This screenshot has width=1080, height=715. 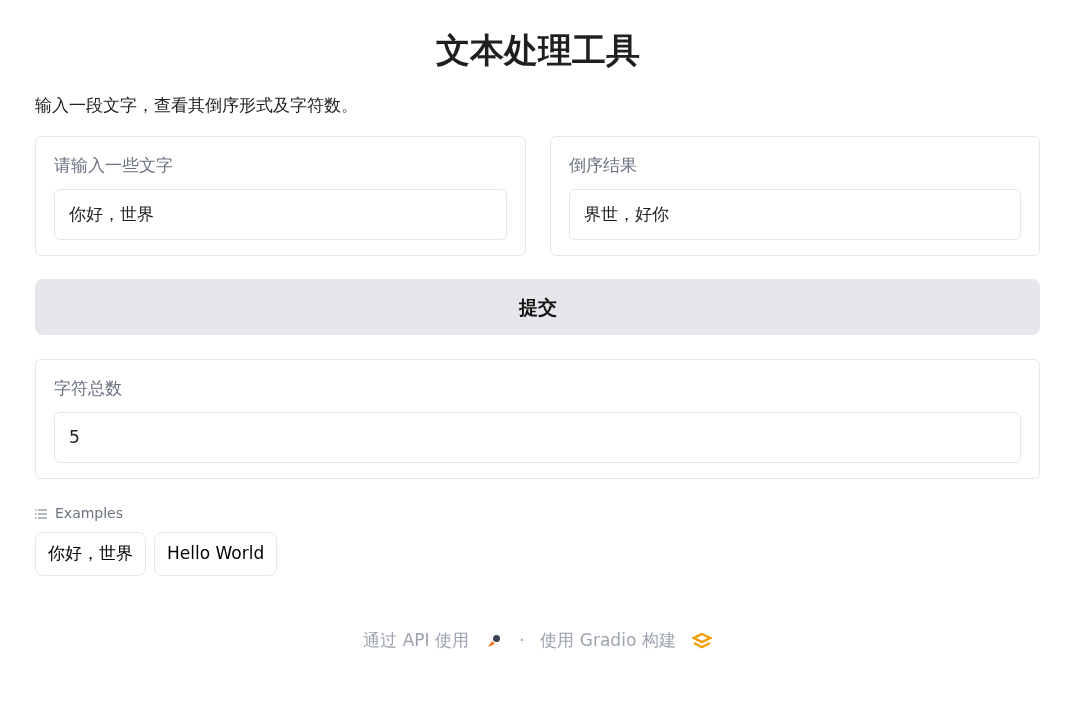 What do you see at coordinates (216, 554) in the screenshot?
I see `example-button: Hello World` at bounding box center [216, 554].